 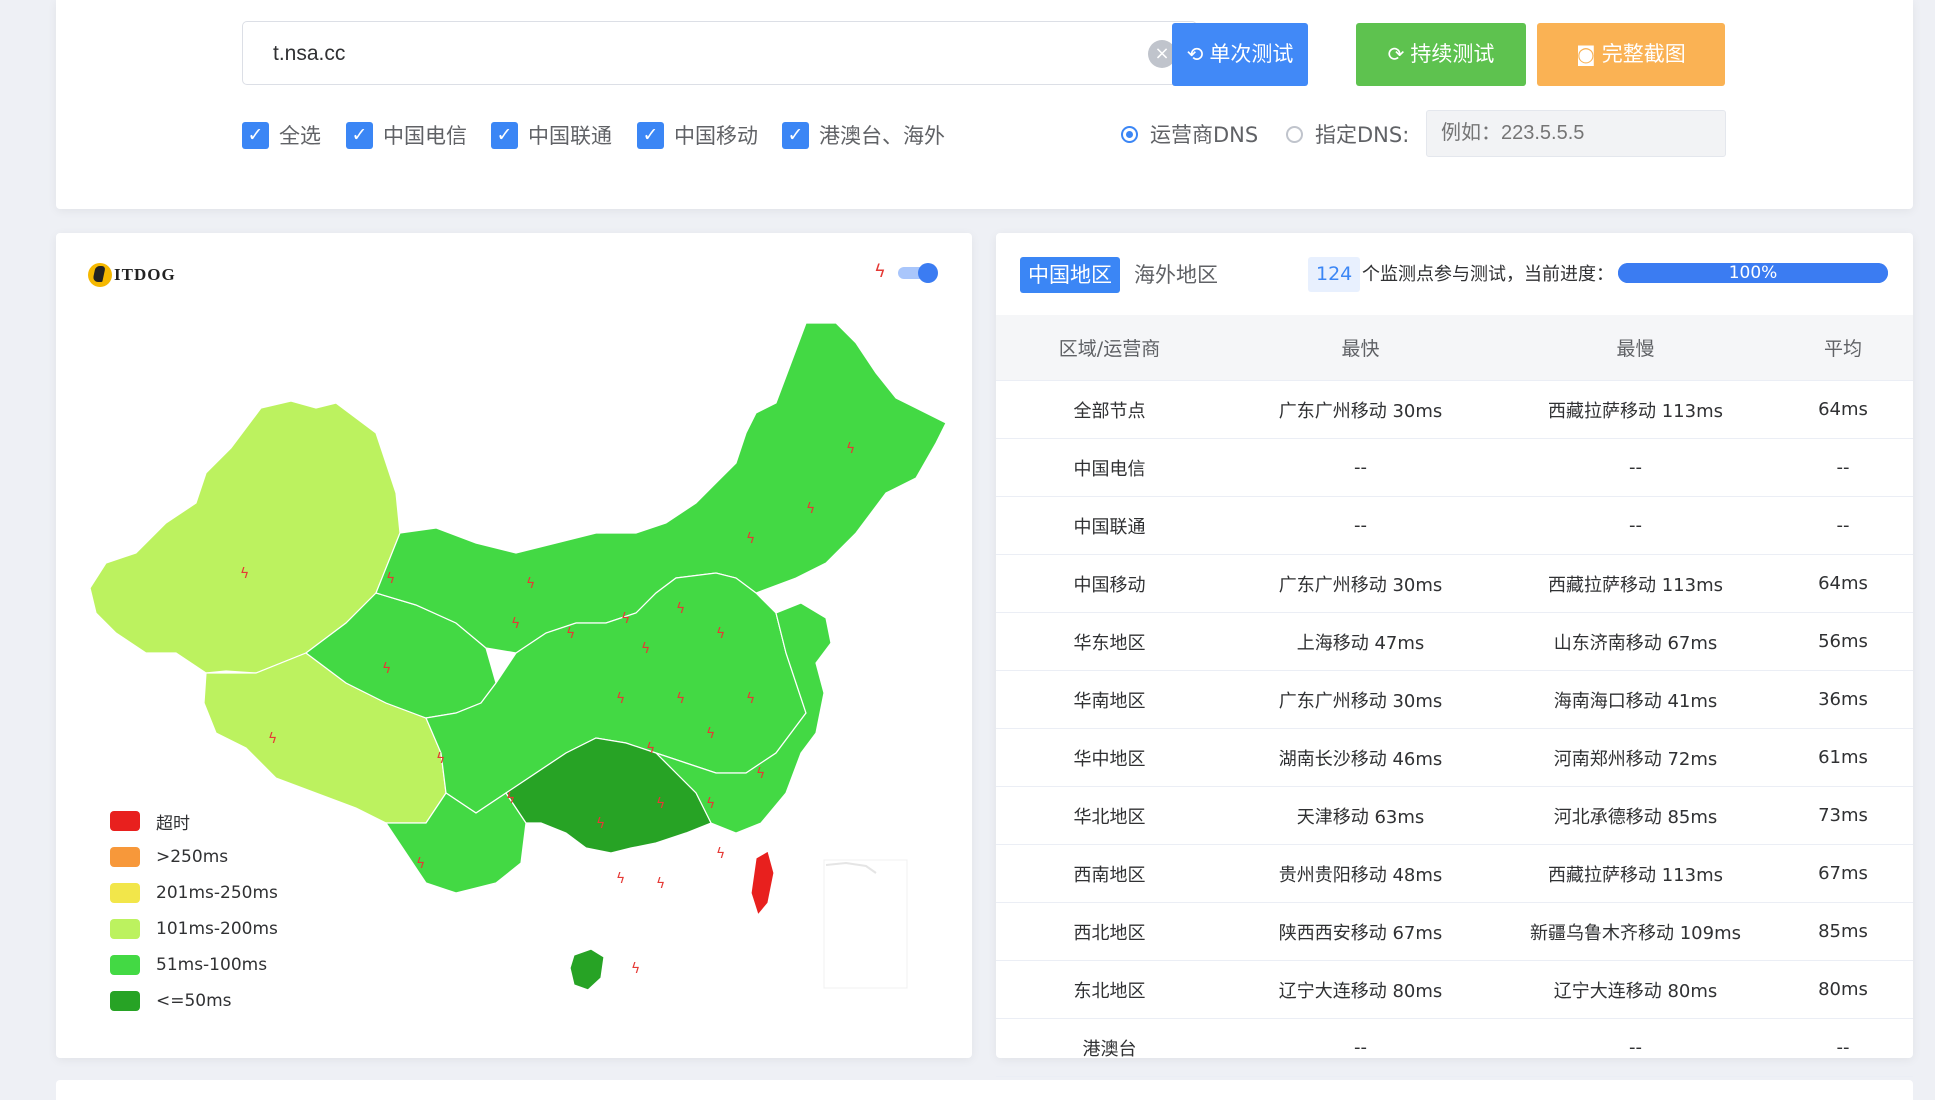 I want to click on column-header: 平均, so click(x=1843, y=348).